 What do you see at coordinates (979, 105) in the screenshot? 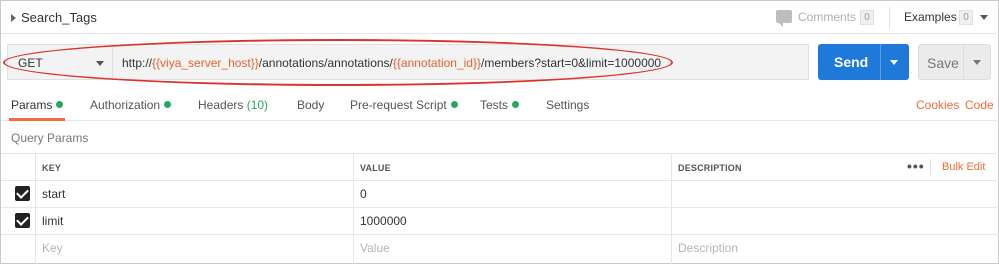
I see `code-link: Code` at bounding box center [979, 105].